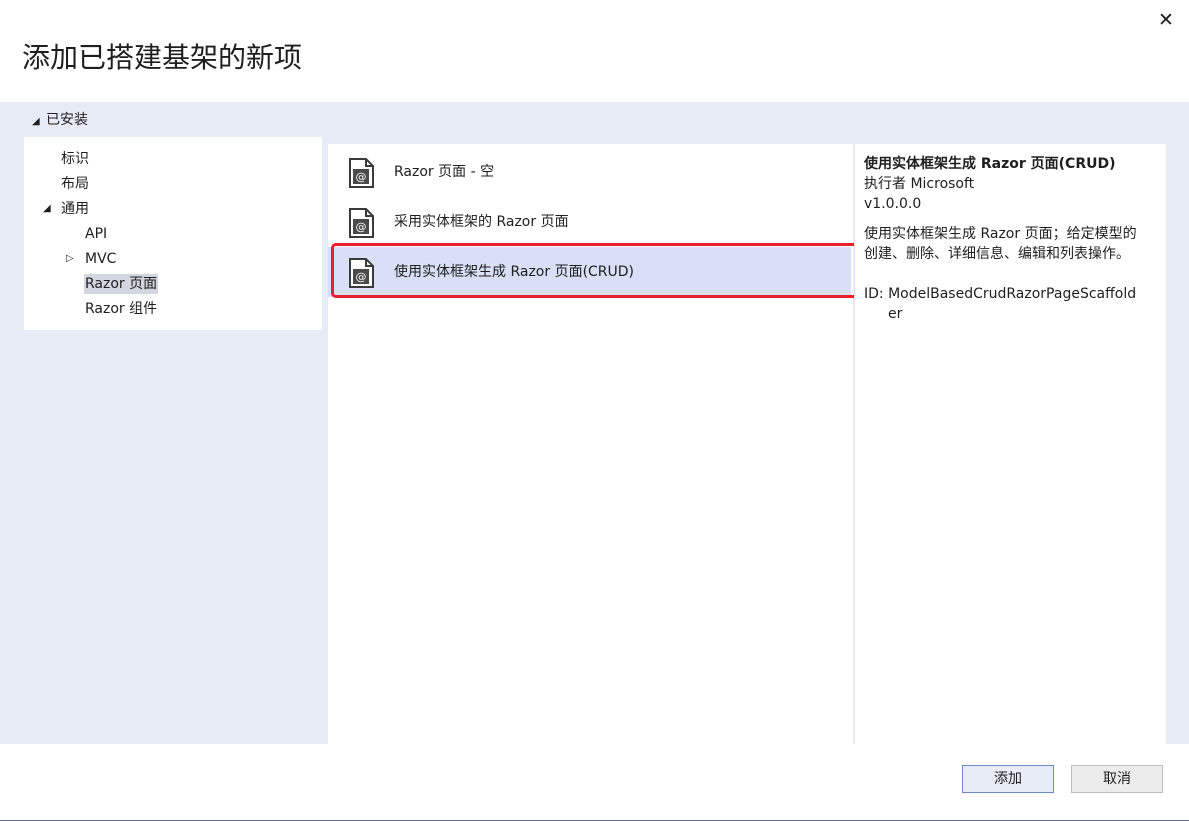  Describe the element at coordinates (893, 204) in the screenshot. I see `detail-version: v1.0.0.0` at that location.